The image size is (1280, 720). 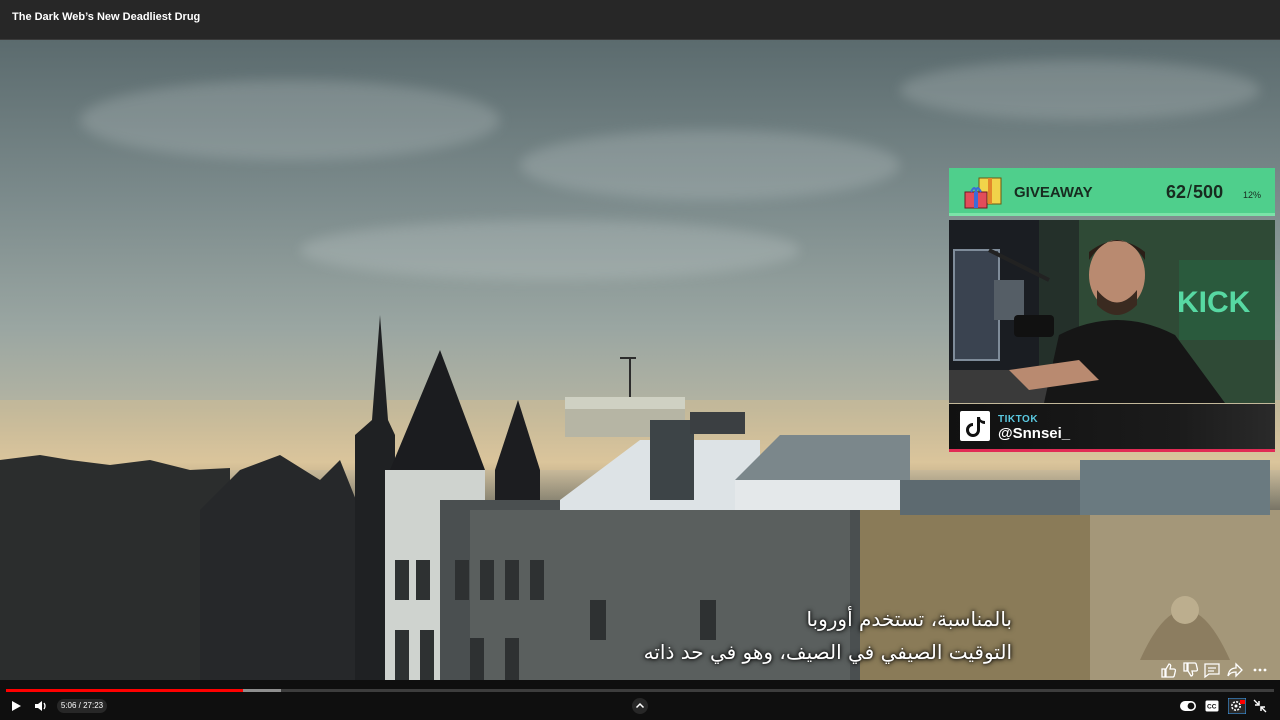 What do you see at coordinates (1018, 419) in the screenshot?
I see `social-platform: TIKTOK` at bounding box center [1018, 419].